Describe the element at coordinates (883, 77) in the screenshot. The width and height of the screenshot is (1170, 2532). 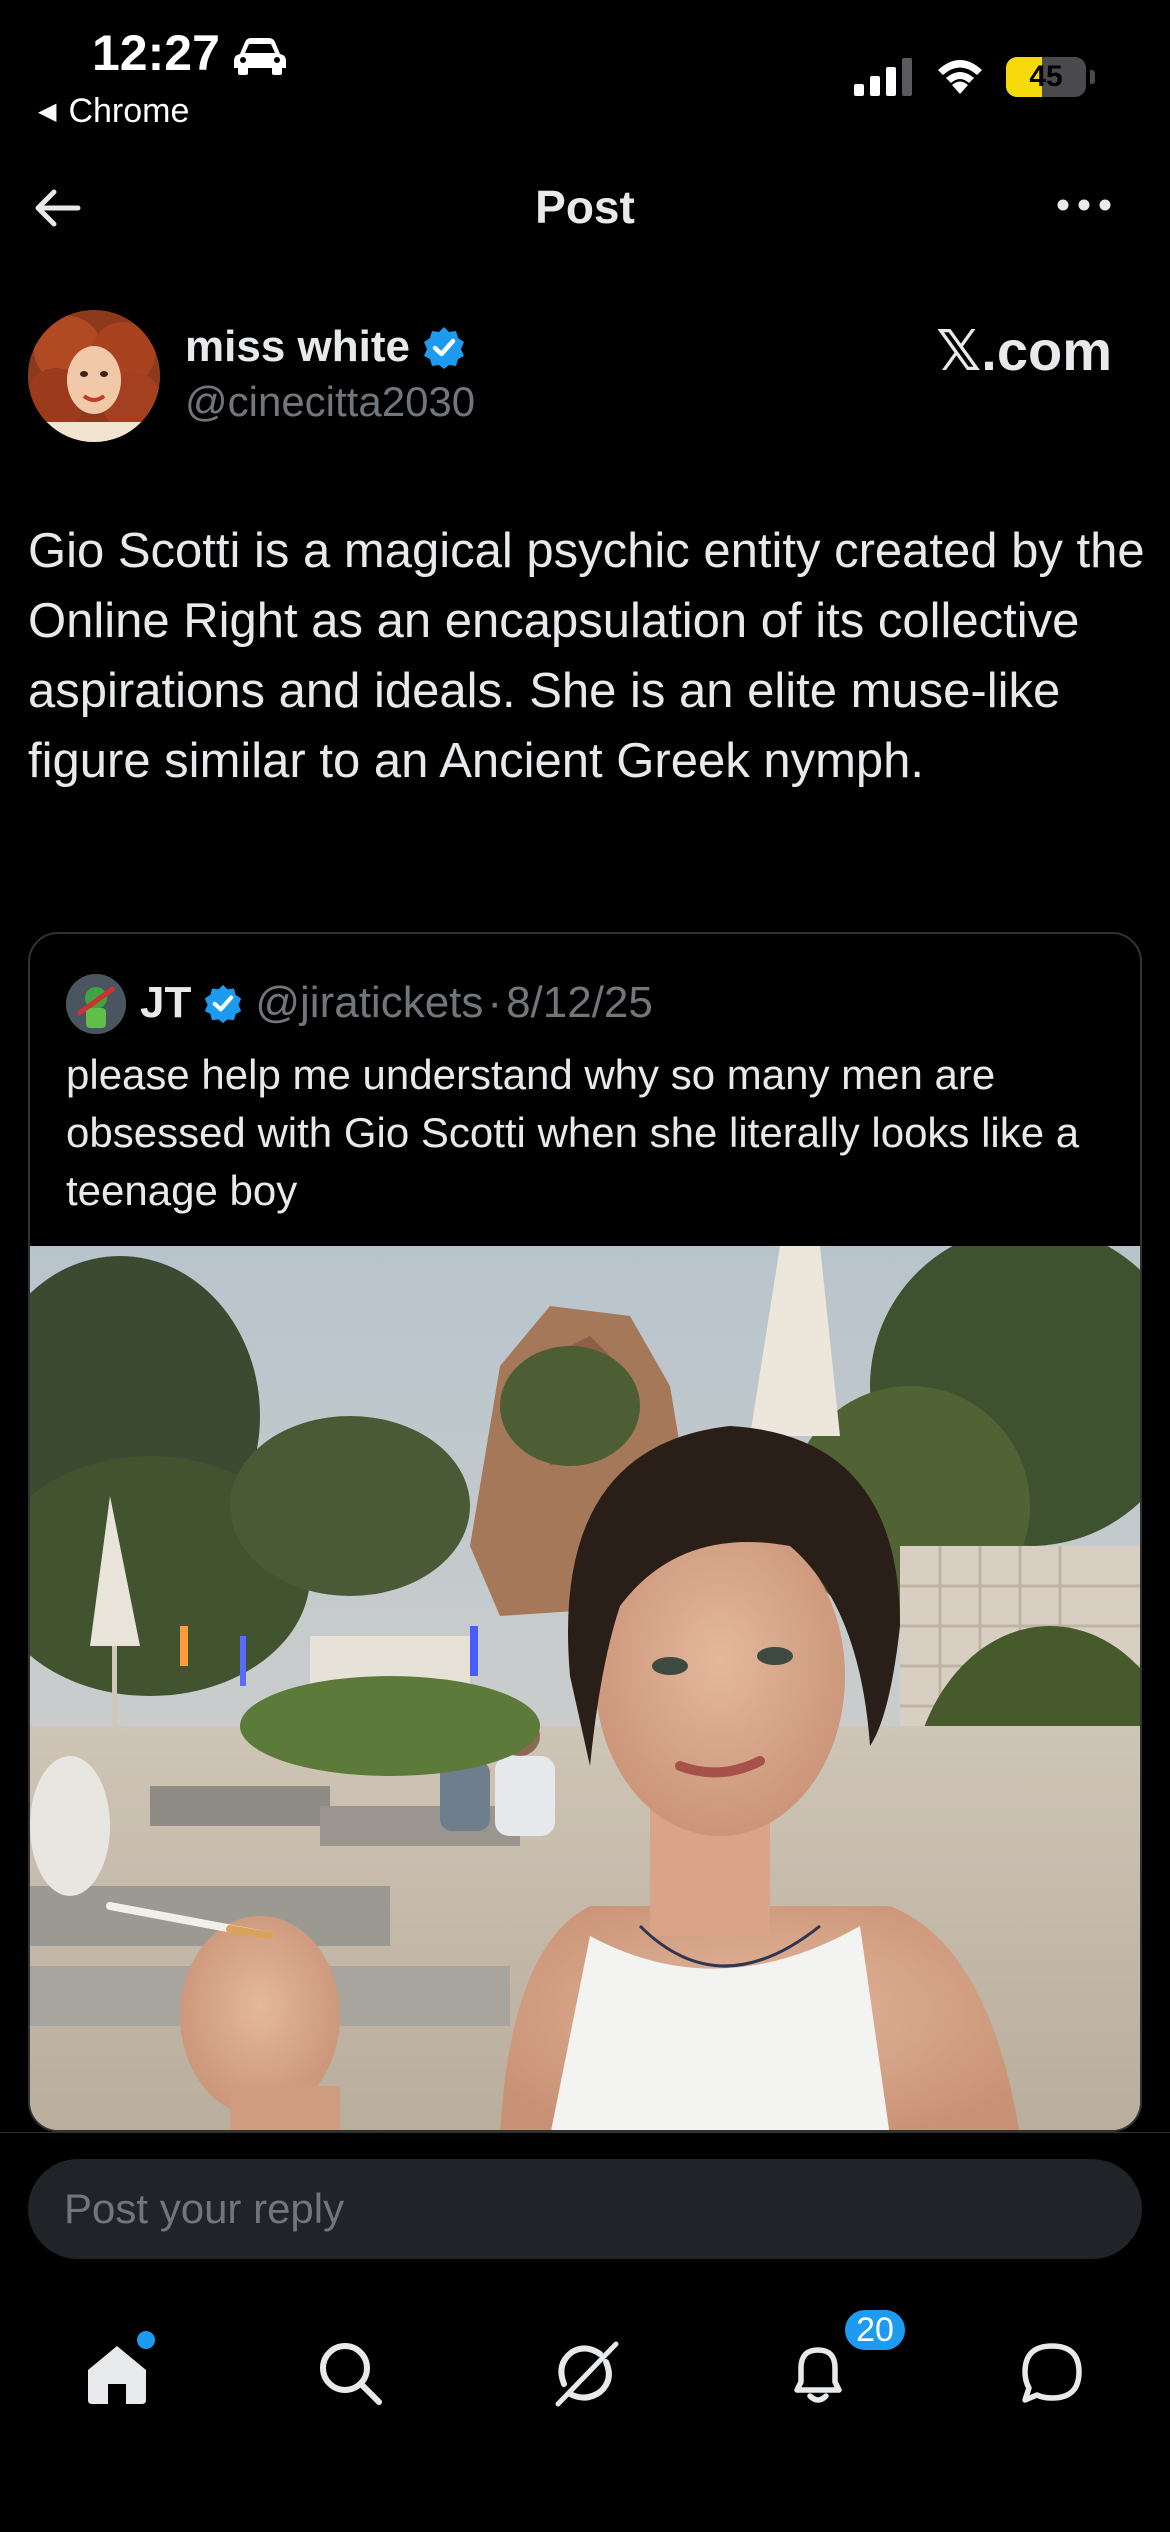
I see `signal-icon` at that location.